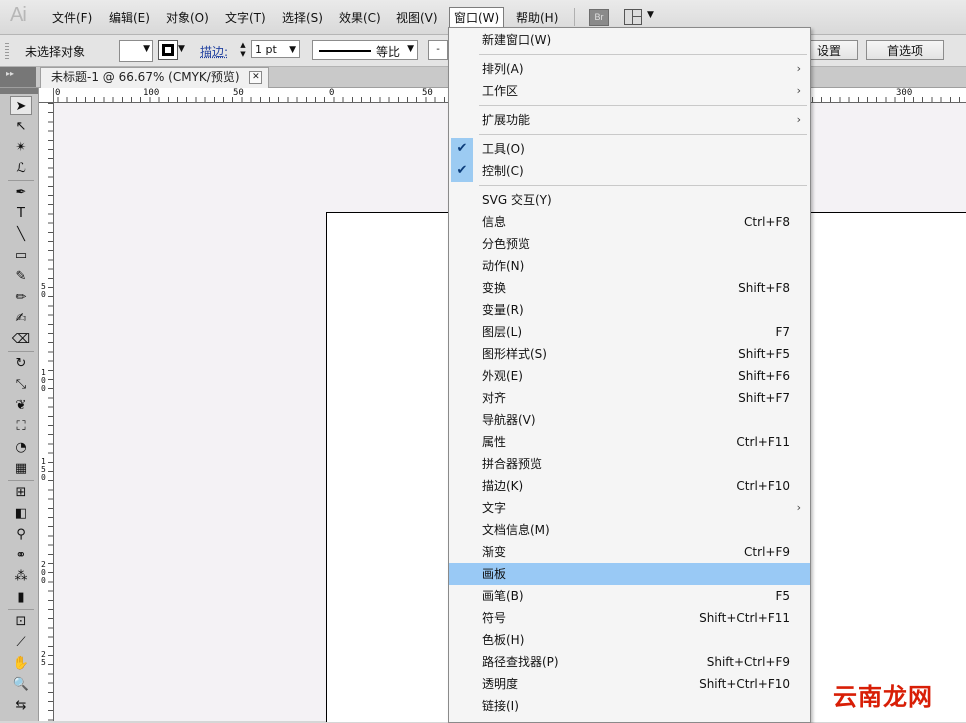 This screenshot has width=966, height=723. What do you see at coordinates (21, 597) in the screenshot?
I see `column-graph-tool-icon: ▮` at bounding box center [21, 597].